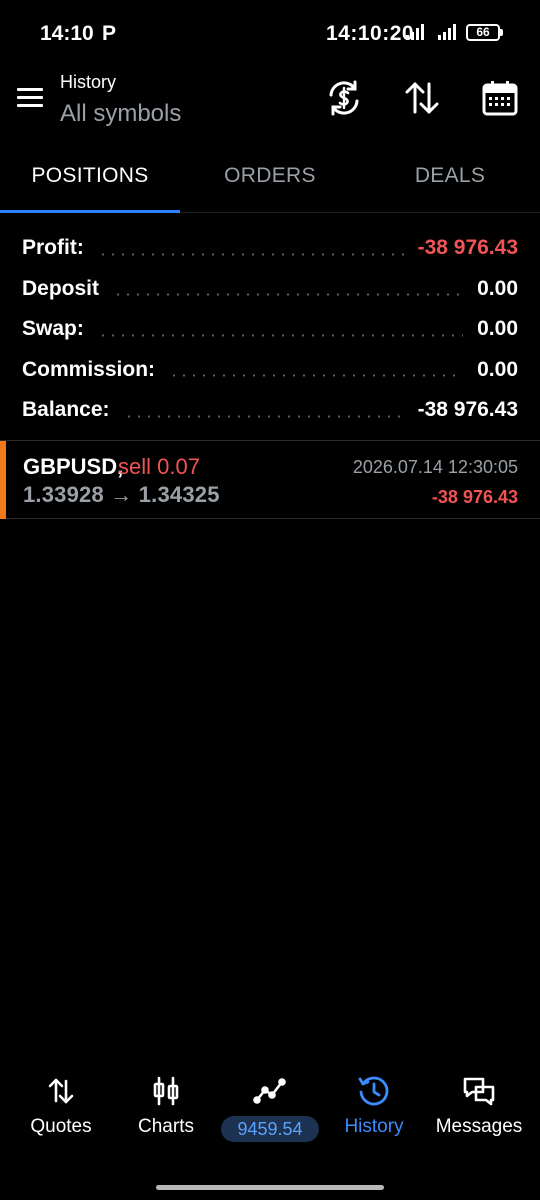  Describe the element at coordinates (3, 480) in the screenshot. I see `position-type-bar` at that location.